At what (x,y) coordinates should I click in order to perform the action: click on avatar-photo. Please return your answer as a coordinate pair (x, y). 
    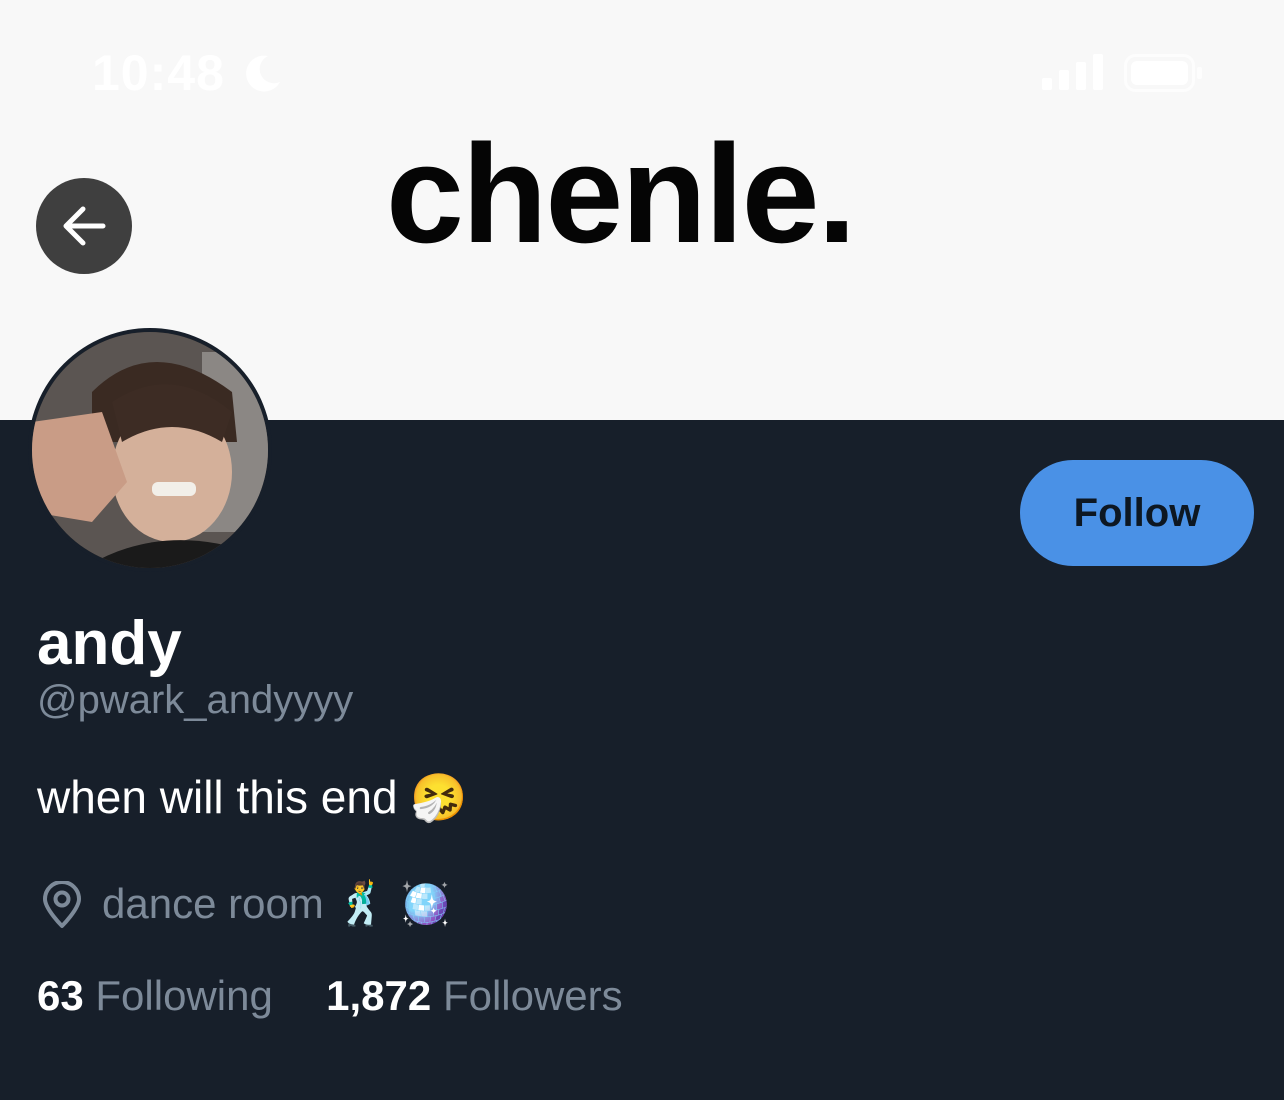
    Looking at the image, I should click on (150, 450).